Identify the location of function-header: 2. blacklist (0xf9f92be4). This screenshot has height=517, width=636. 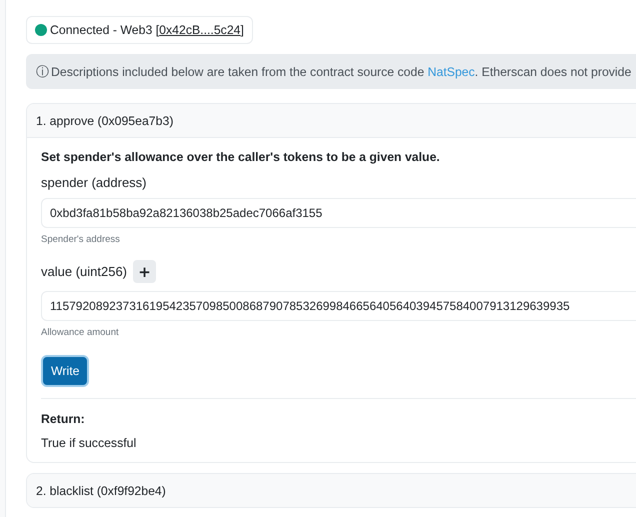
(331, 490).